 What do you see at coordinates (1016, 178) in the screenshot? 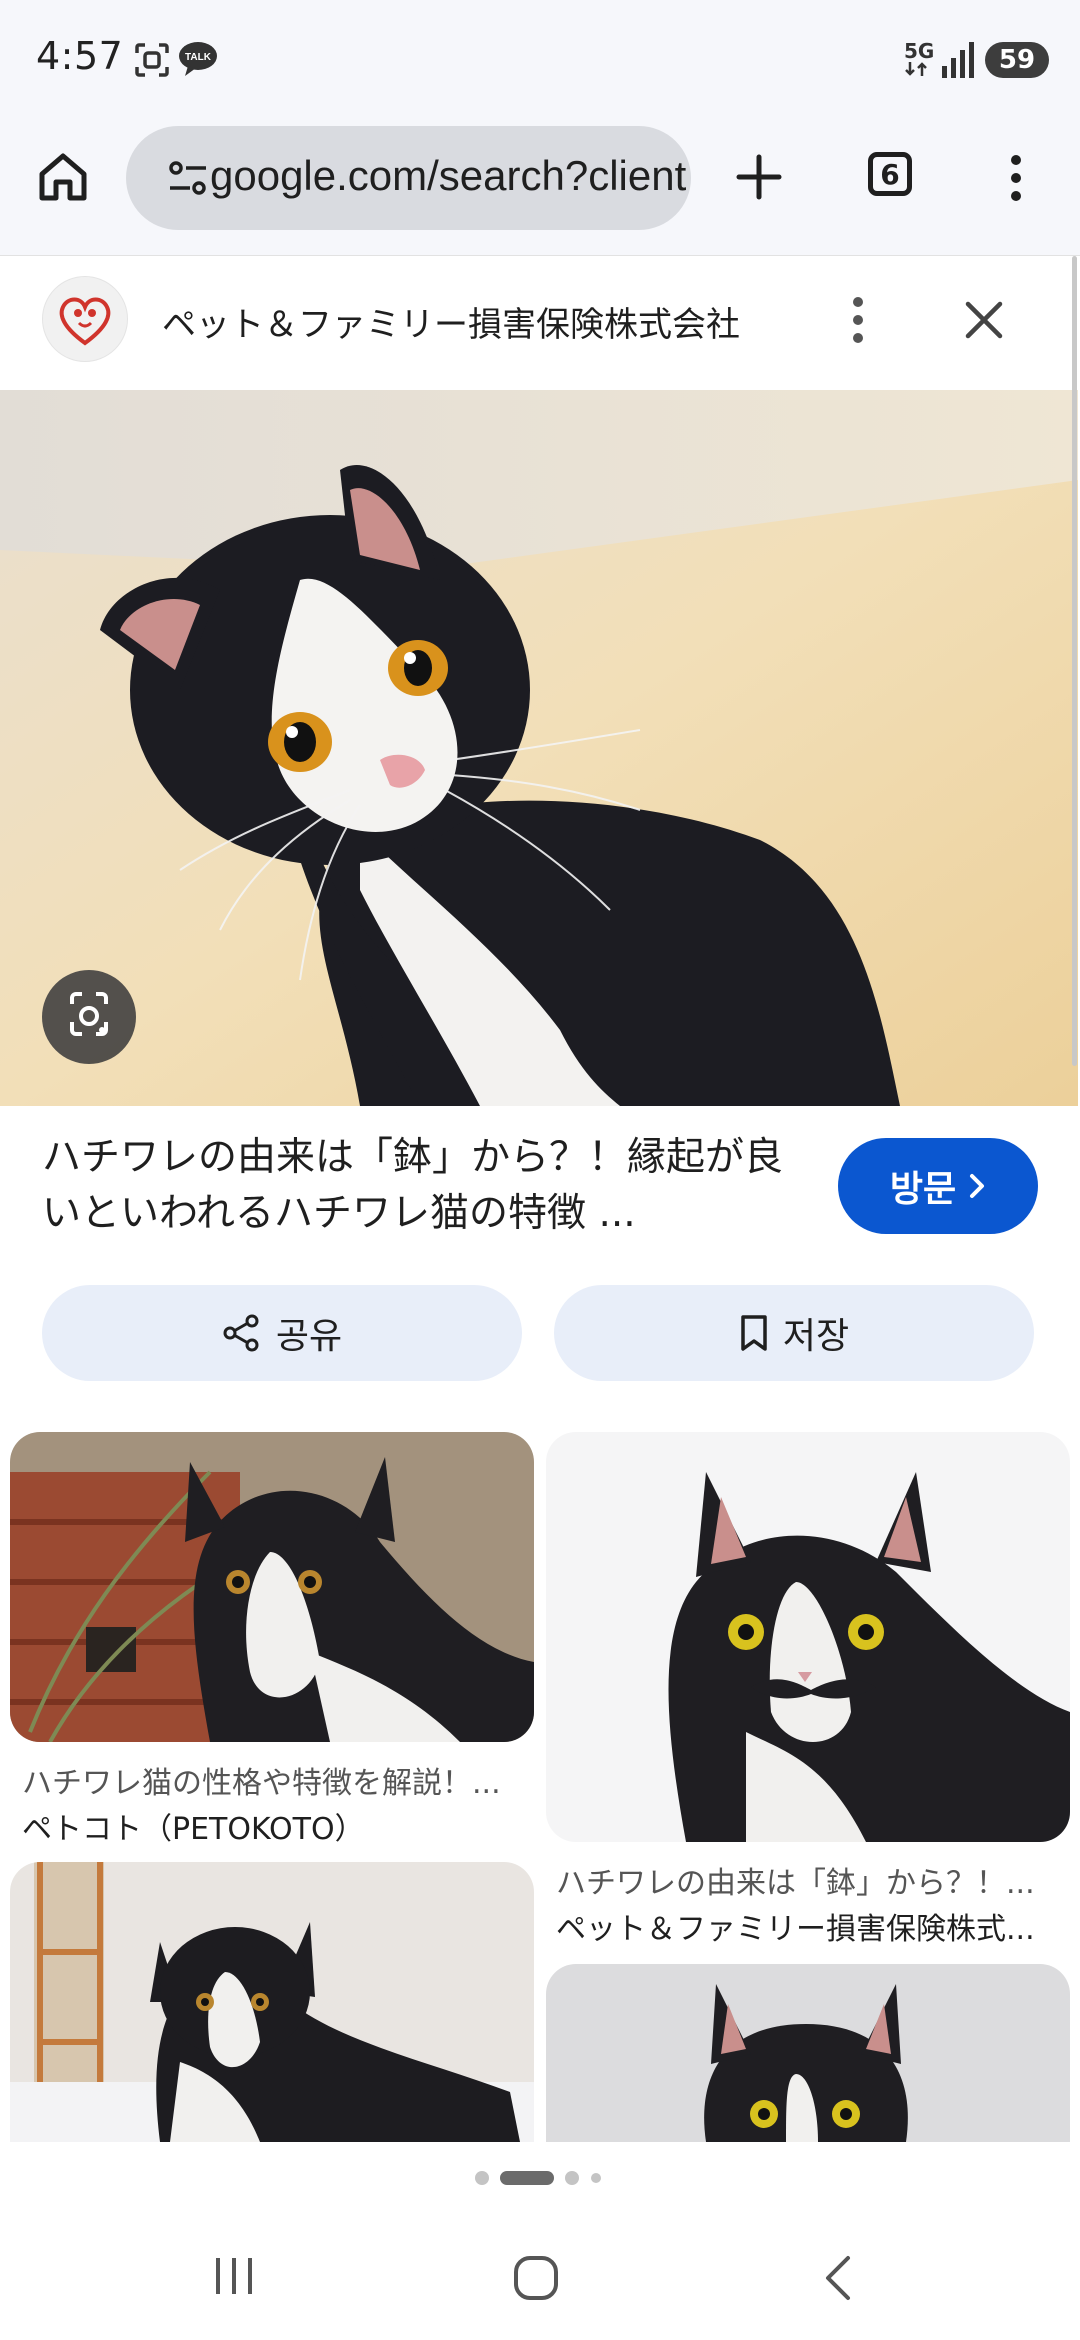
I see `more-icon` at bounding box center [1016, 178].